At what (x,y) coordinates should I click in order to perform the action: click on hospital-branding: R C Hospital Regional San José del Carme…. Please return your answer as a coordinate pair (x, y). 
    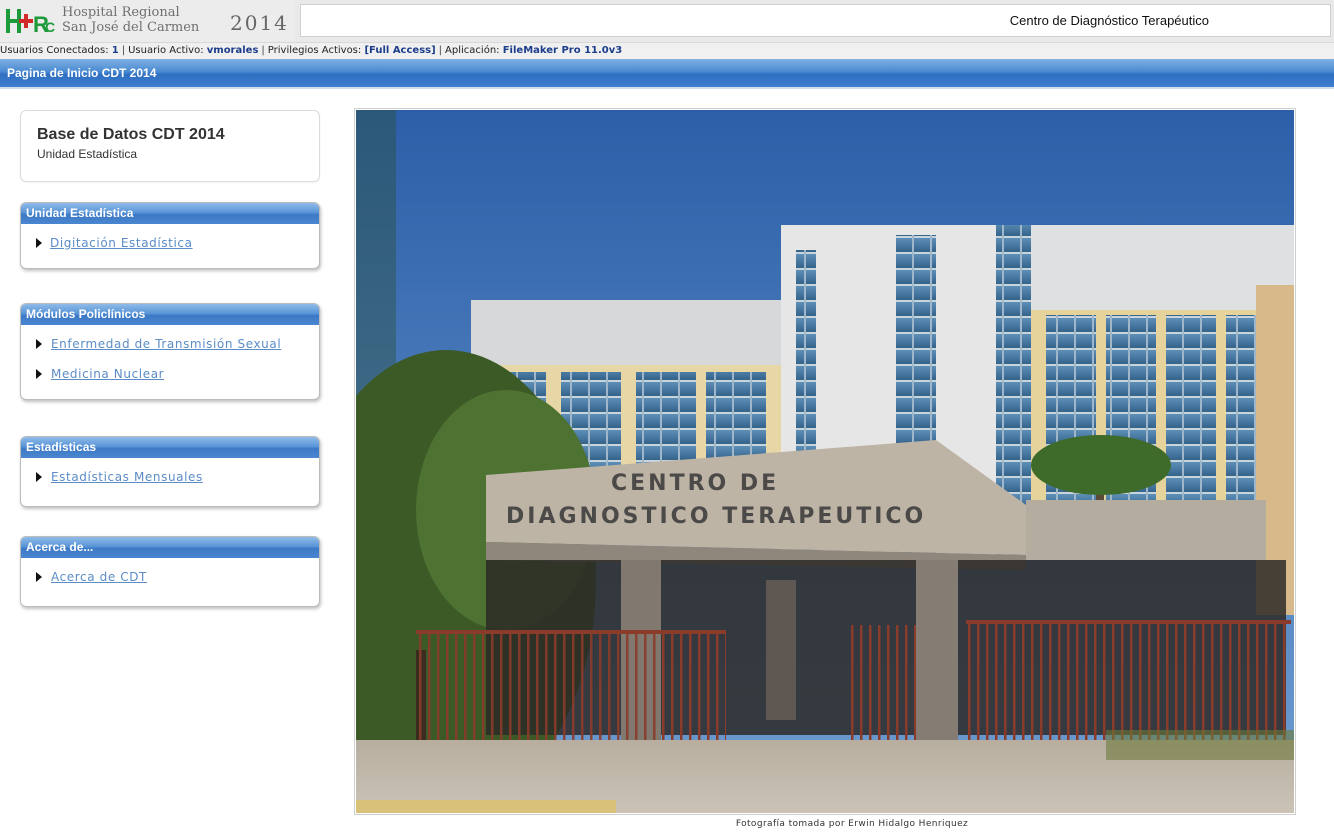
    Looking at the image, I should click on (147, 21).